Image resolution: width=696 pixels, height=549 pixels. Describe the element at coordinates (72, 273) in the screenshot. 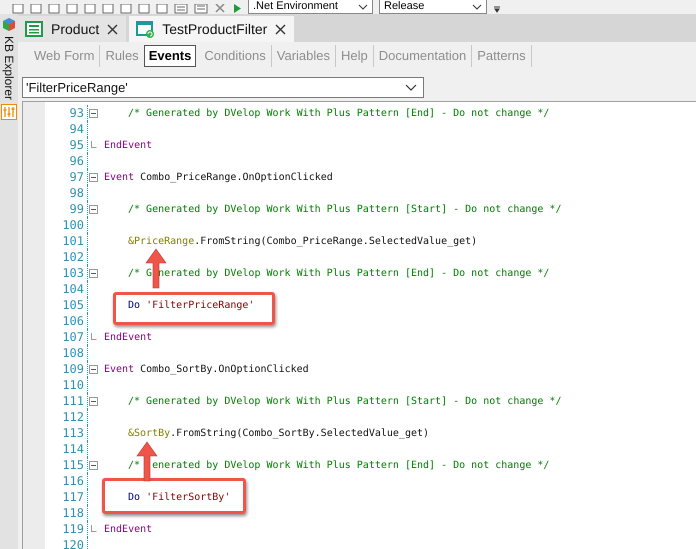

I see `line-number: 103` at that location.